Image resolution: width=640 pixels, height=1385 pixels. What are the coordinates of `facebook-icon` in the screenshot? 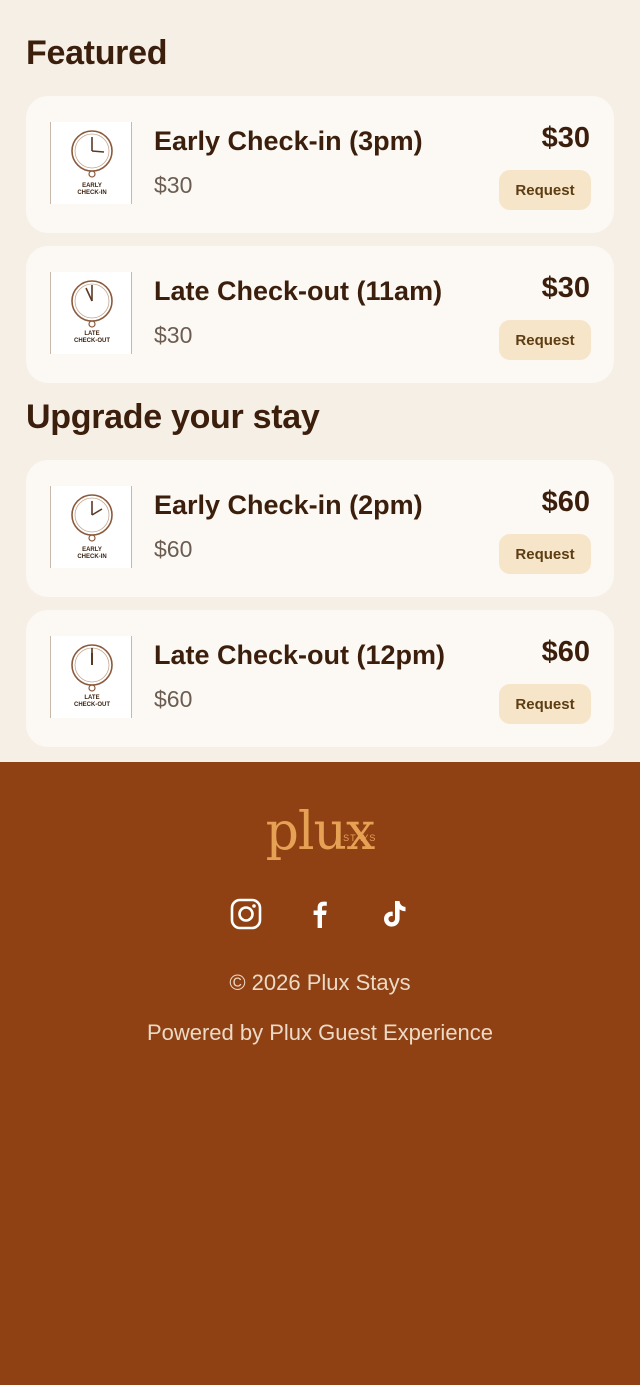 It's located at (320, 914).